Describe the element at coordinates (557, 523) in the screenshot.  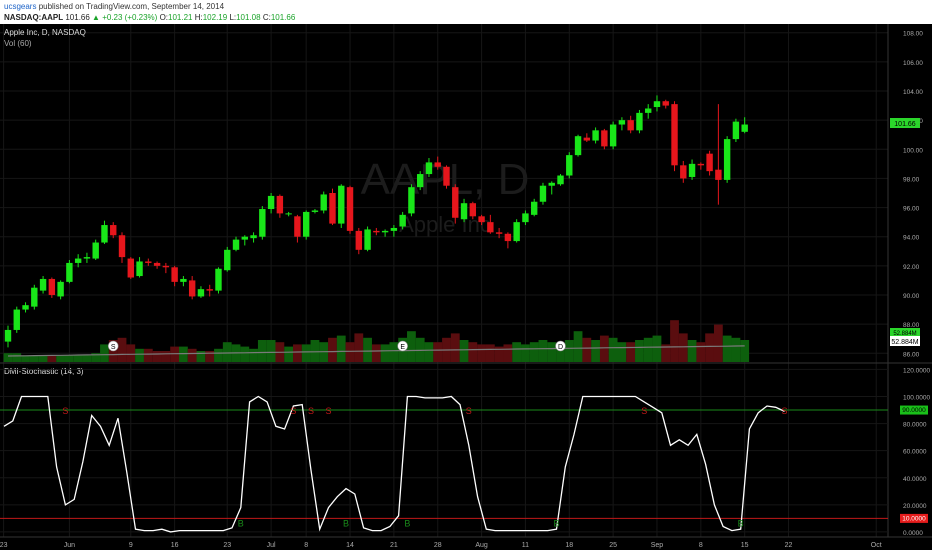
I see `buy-signal-marker: B` at that location.